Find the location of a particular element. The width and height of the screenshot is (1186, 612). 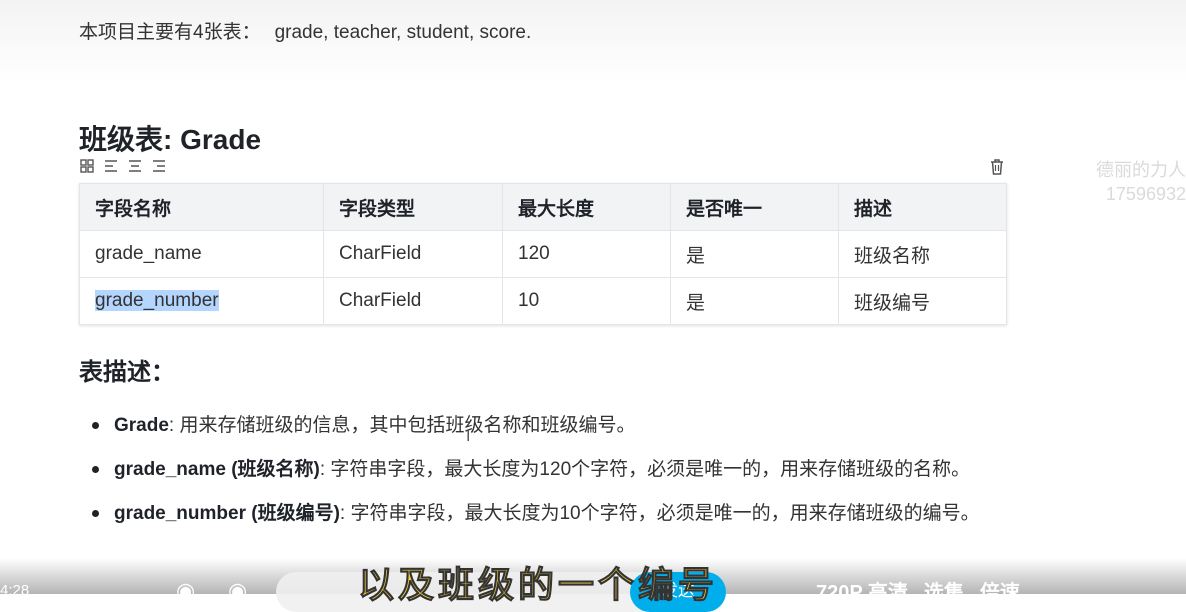

quality-button: 720P 高清 is located at coordinates (862, 593).